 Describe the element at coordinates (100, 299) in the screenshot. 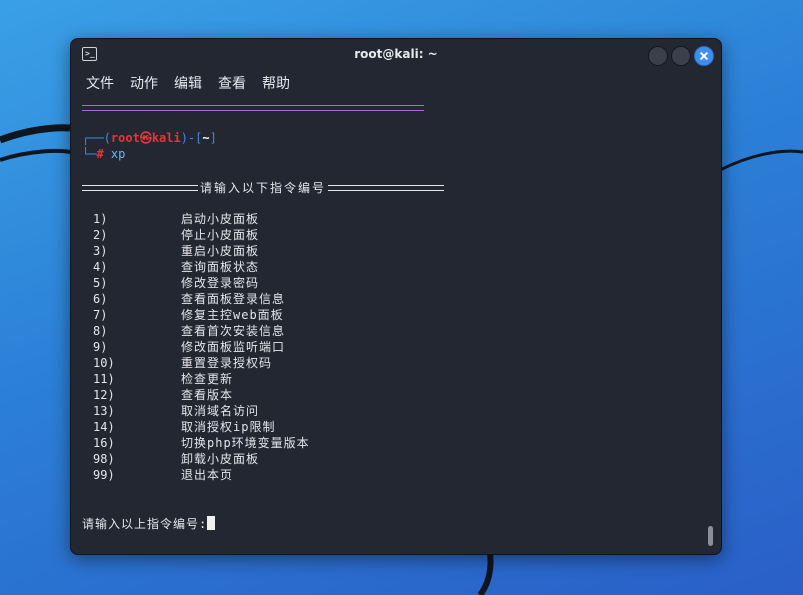

I see `option-number: 6)` at that location.